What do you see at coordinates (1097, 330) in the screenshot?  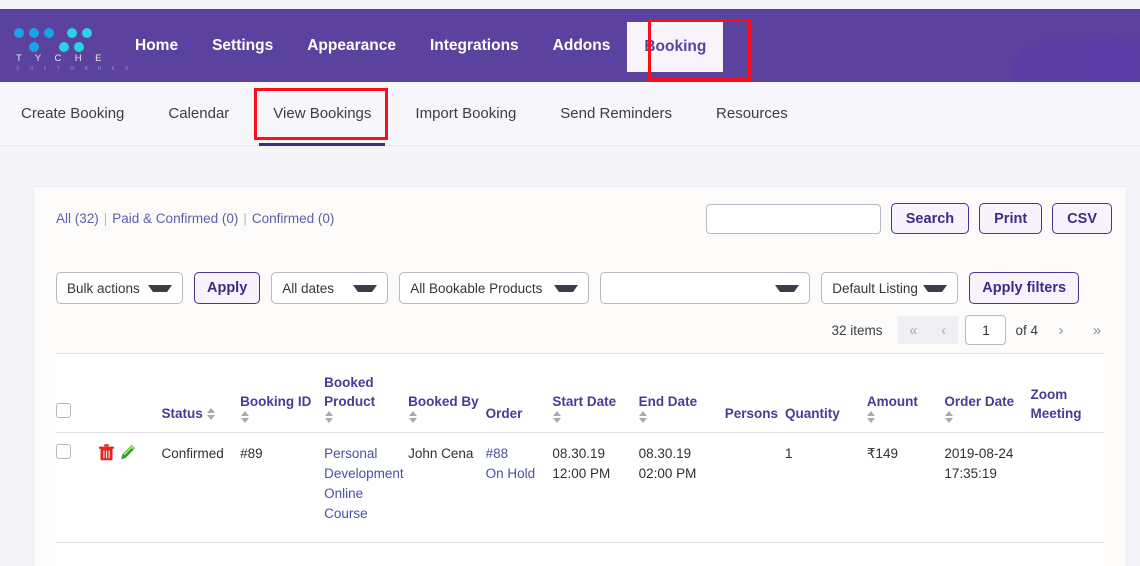 I see `last-page-button: »` at bounding box center [1097, 330].